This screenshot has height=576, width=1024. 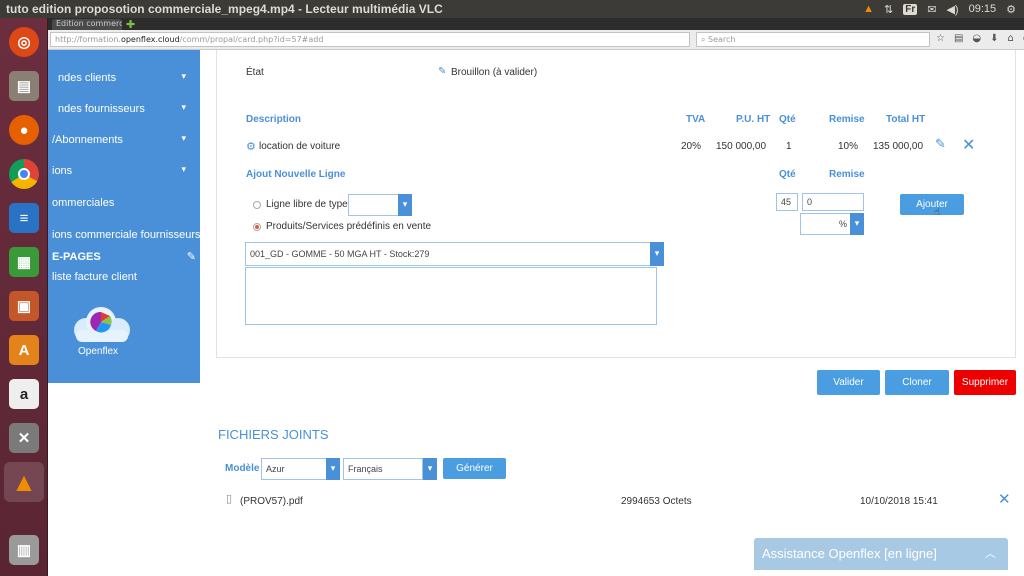 I want to click on free-line-type-select, so click(x=374, y=205).